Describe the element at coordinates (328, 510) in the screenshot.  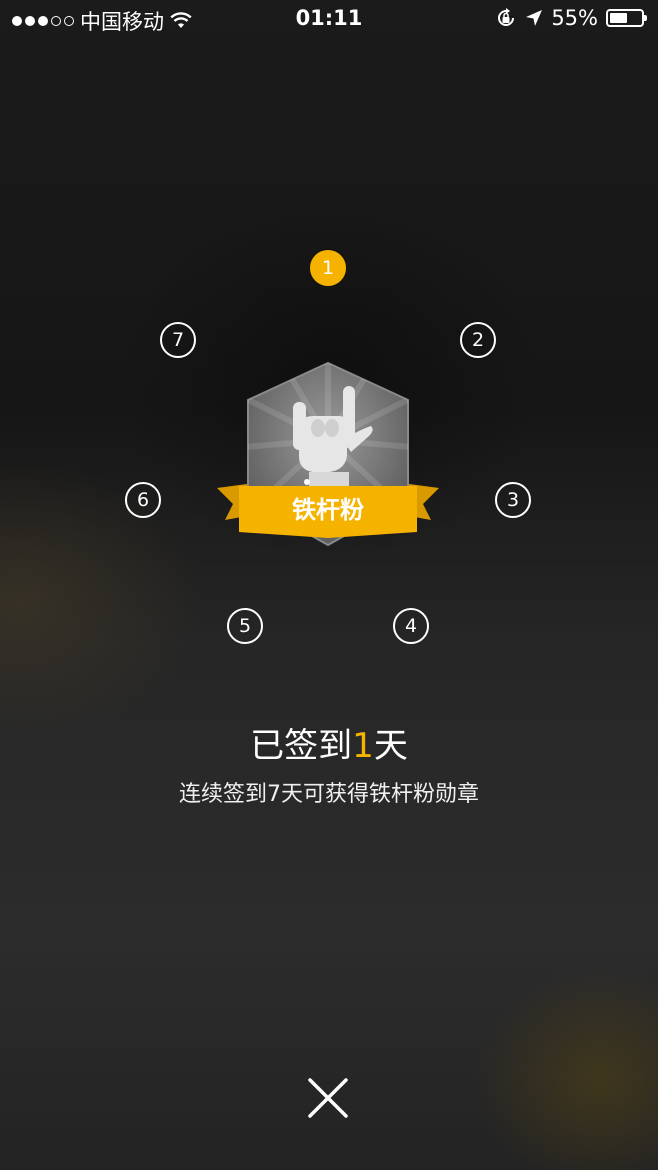
I see `badge-name: 铁杆粉` at that location.